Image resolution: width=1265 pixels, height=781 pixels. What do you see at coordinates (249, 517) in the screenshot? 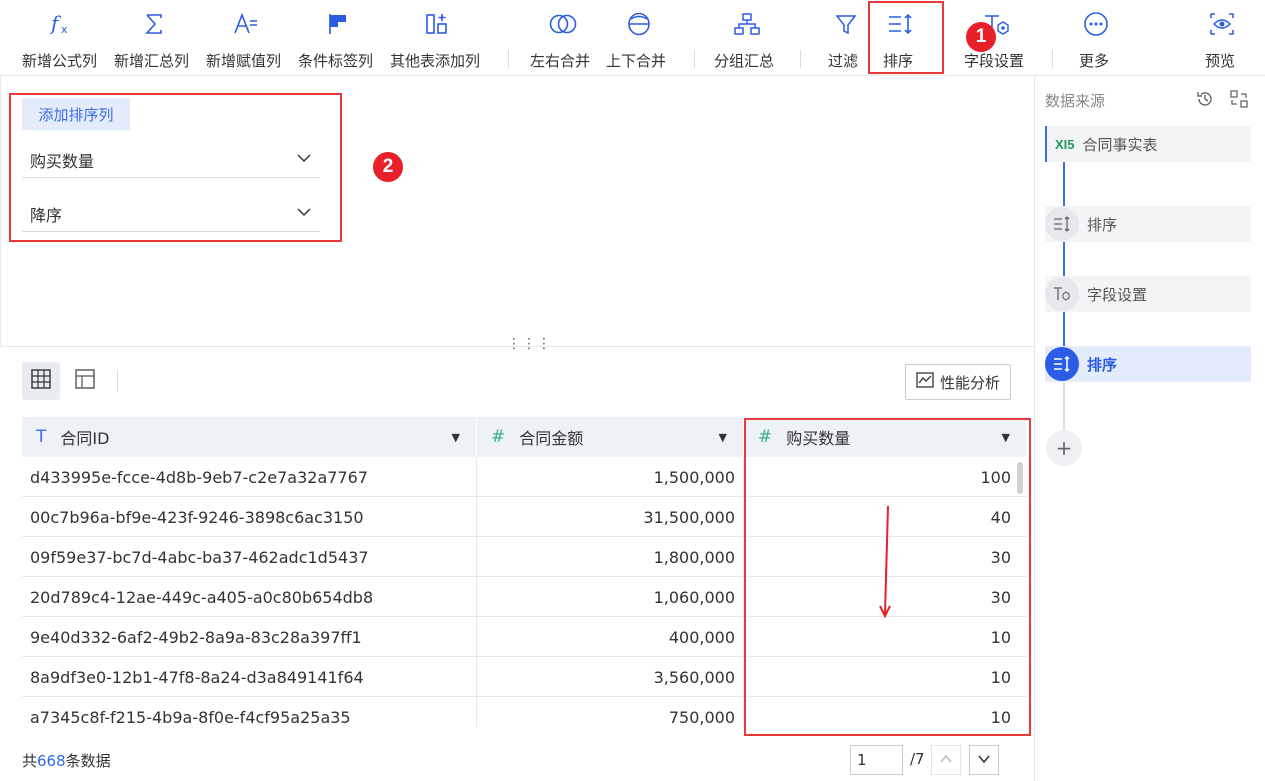
I see `cell-contract-id: 00c7b96a-bf9e-423f-9246-3898c6ac3150` at bounding box center [249, 517].